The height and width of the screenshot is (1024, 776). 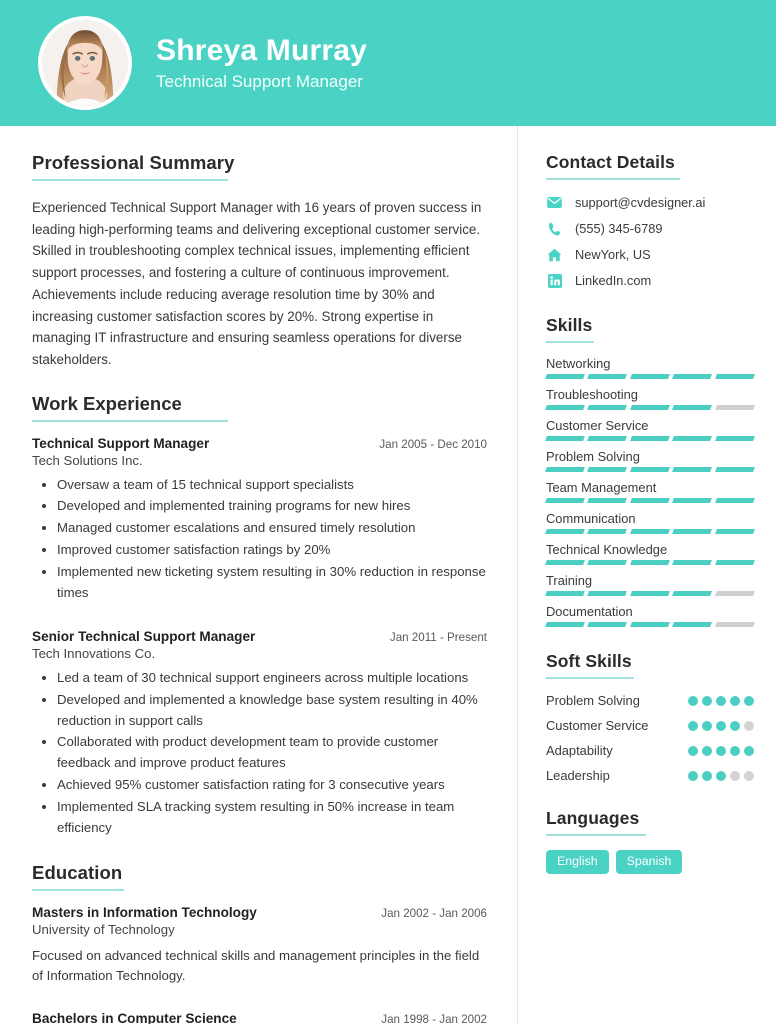 I want to click on contact-item-location: NewYork, US, so click(x=650, y=254).